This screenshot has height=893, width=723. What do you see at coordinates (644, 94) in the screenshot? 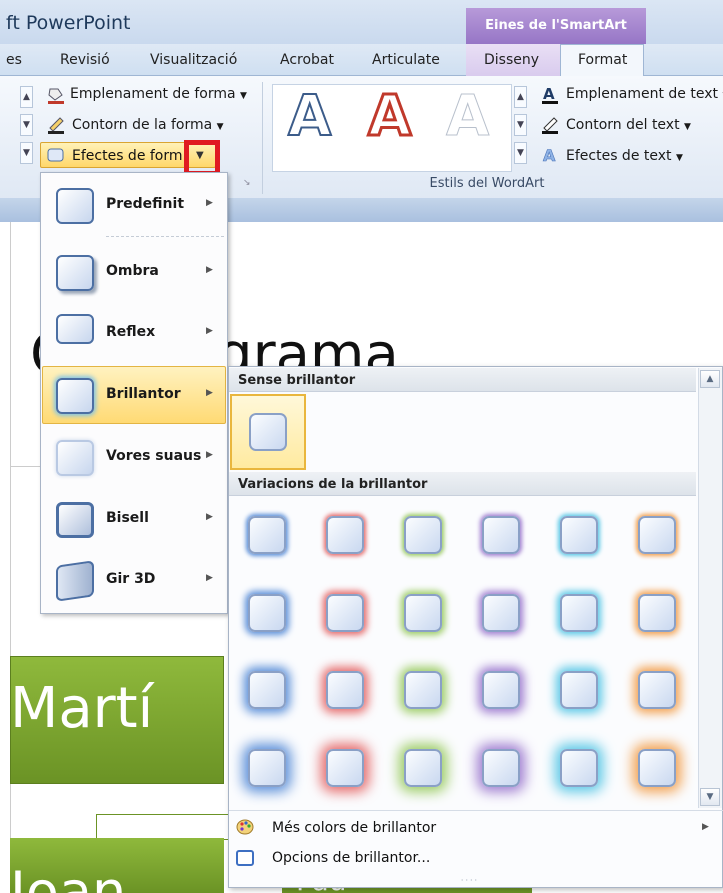
I see `text-fill-button: Emplenament de text ▼` at bounding box center [644, 94].